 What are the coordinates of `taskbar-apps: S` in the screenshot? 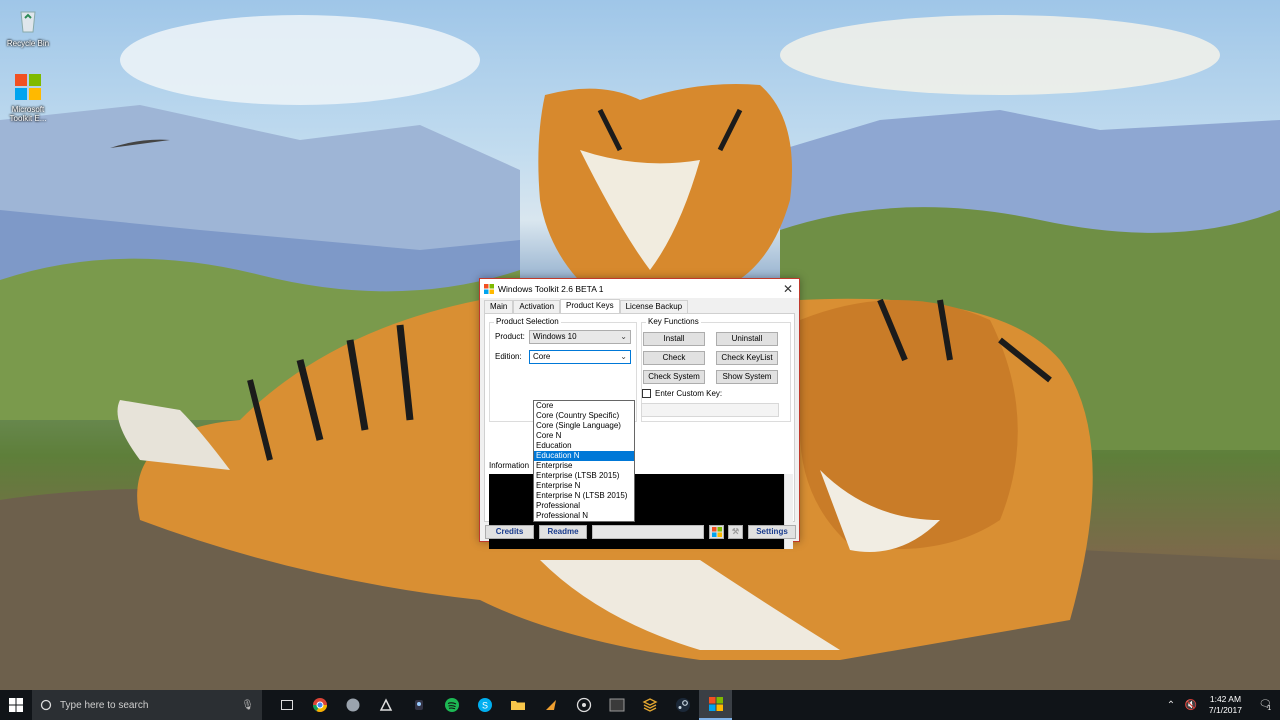 It's located at (501, 705).